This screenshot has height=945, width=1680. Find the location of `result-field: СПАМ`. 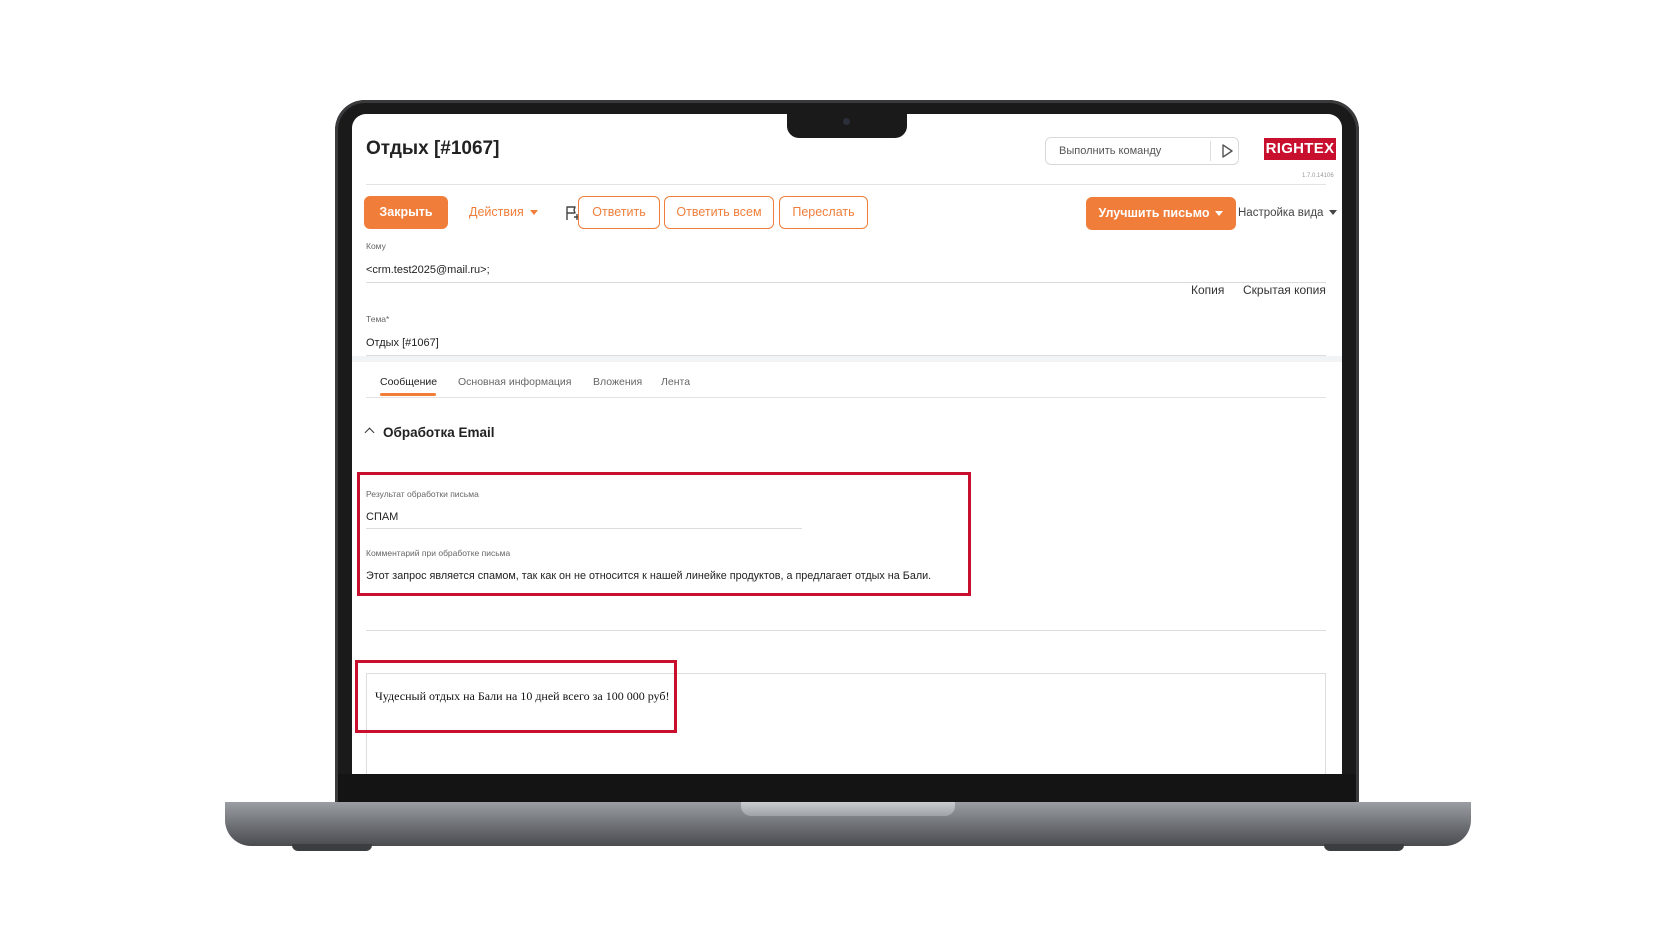

result-field: СПАМ is located at coordinates (382, 517).